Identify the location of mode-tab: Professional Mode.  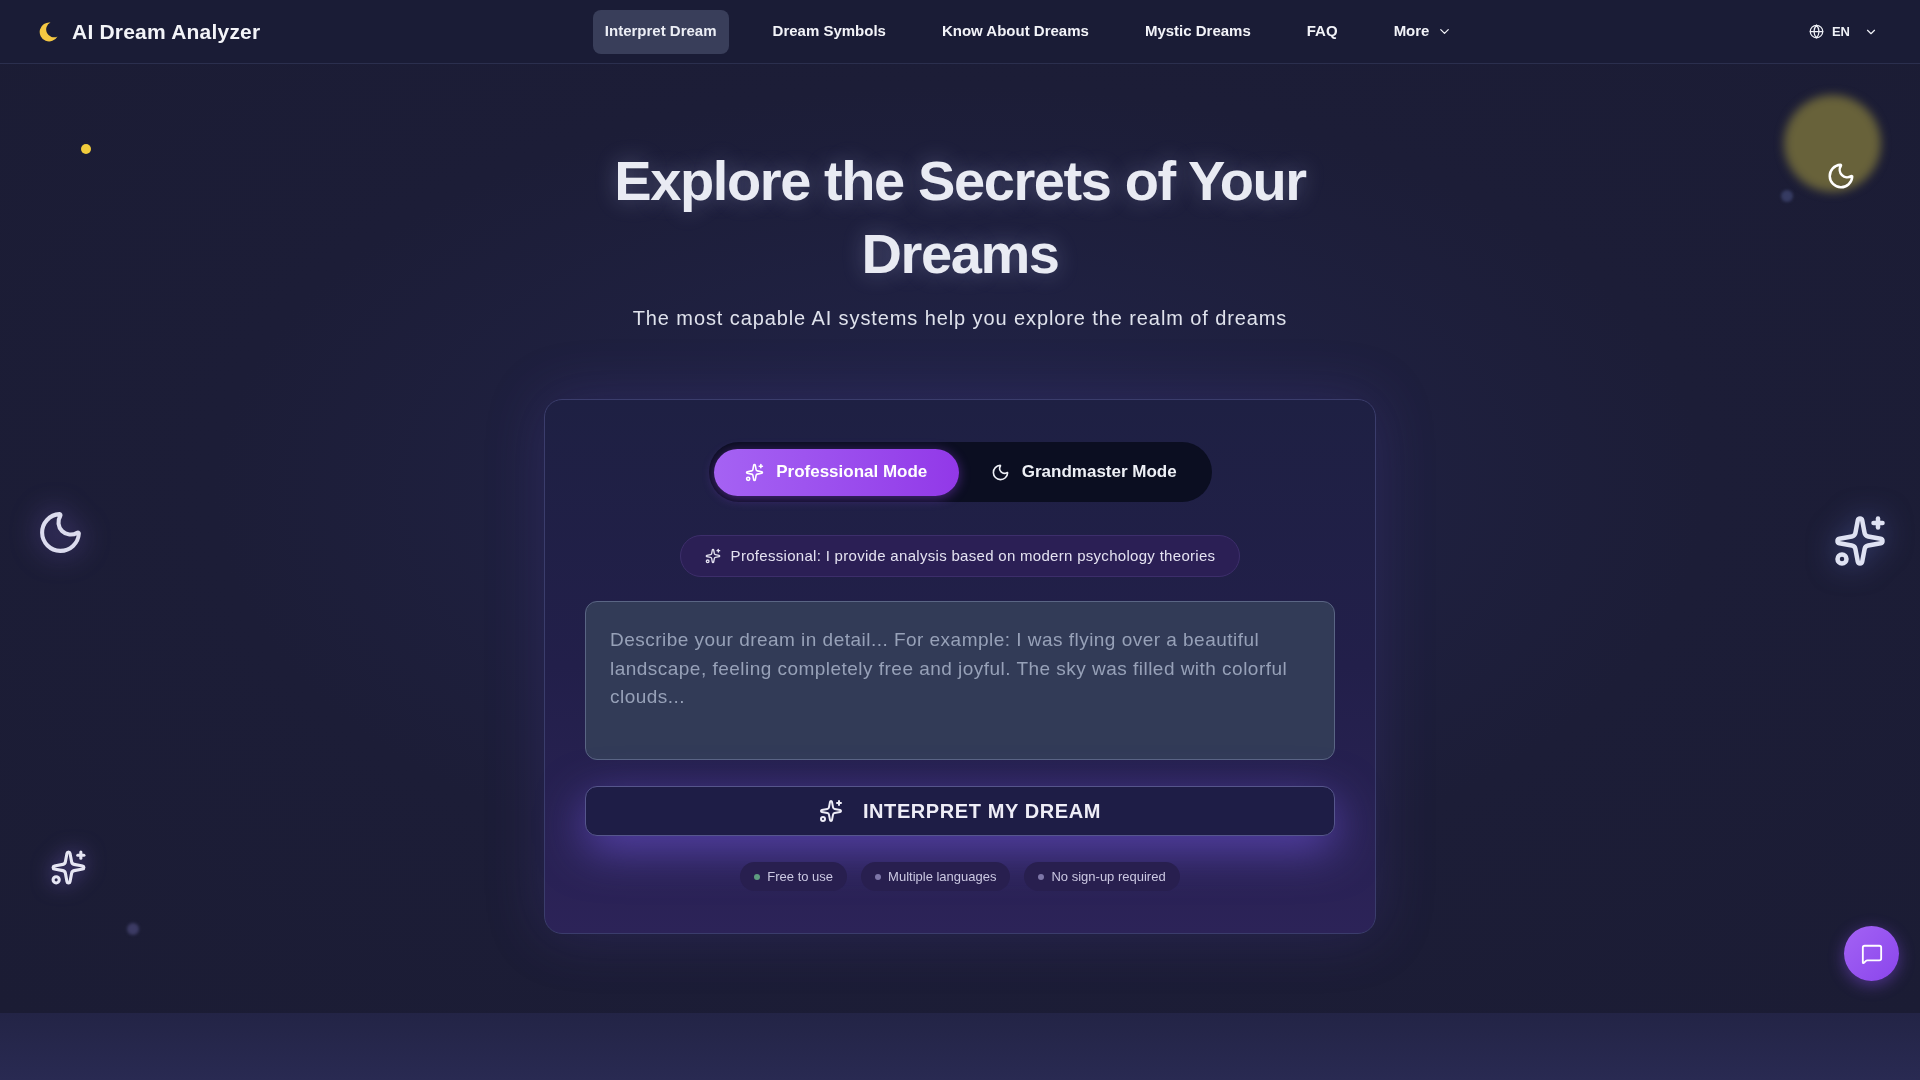
(836, 472).